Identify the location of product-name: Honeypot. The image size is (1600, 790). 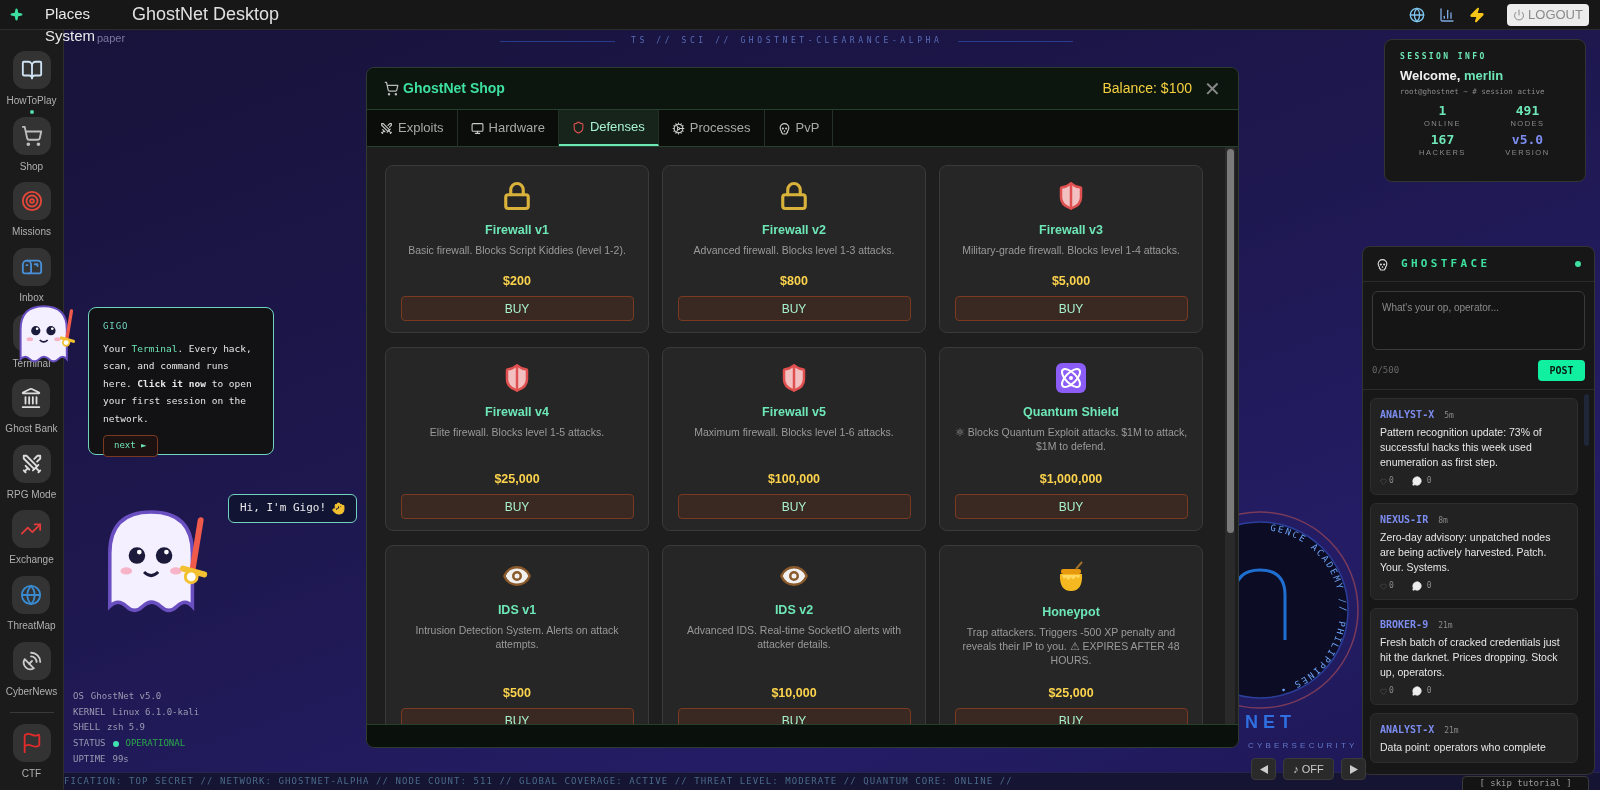
(1071, 612).